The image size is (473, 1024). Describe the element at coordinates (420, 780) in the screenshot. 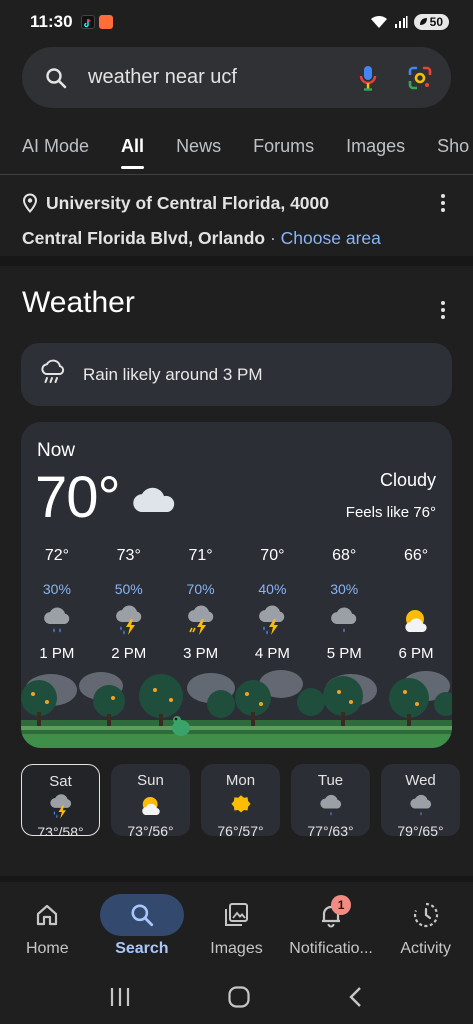

I see `day-name: Wed` at that location.